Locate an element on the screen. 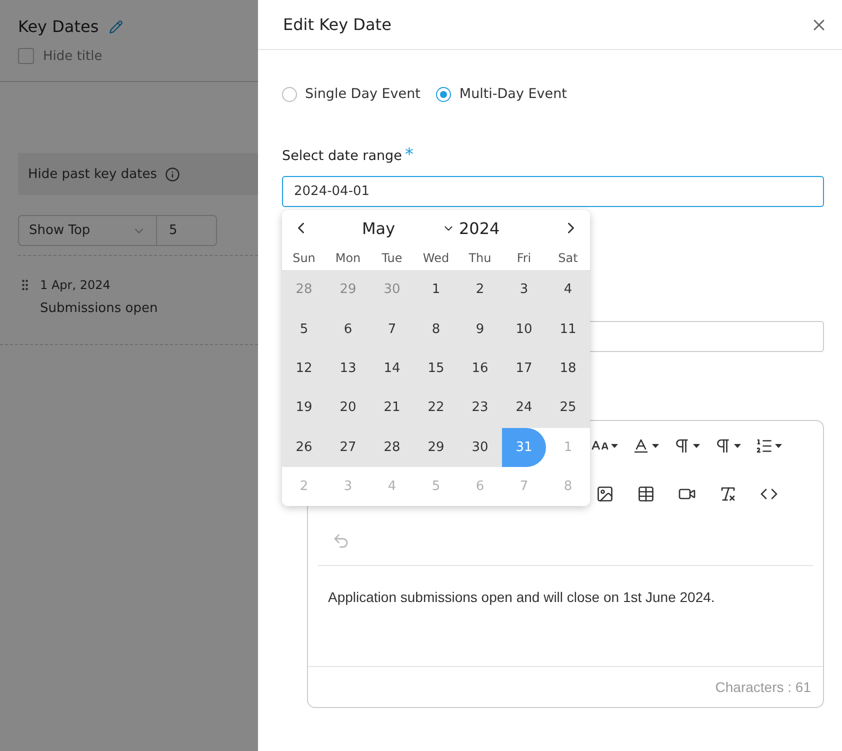 The height and width of the screenshot is (751, 842). calendar-day: 8 is located at coordinates (436, 329).